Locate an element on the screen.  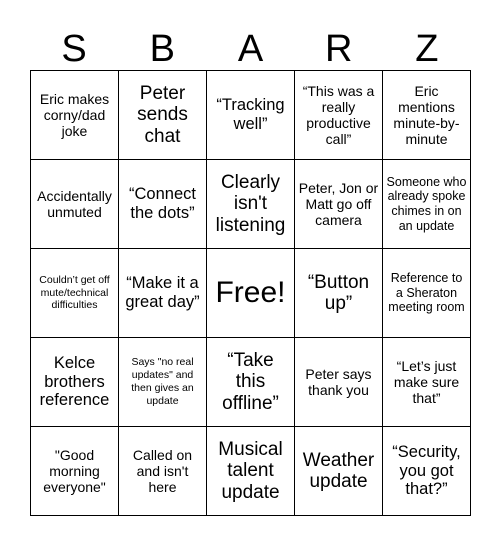
bingo-cell: Kelce brothers reference is located at coordinates (75, 382).